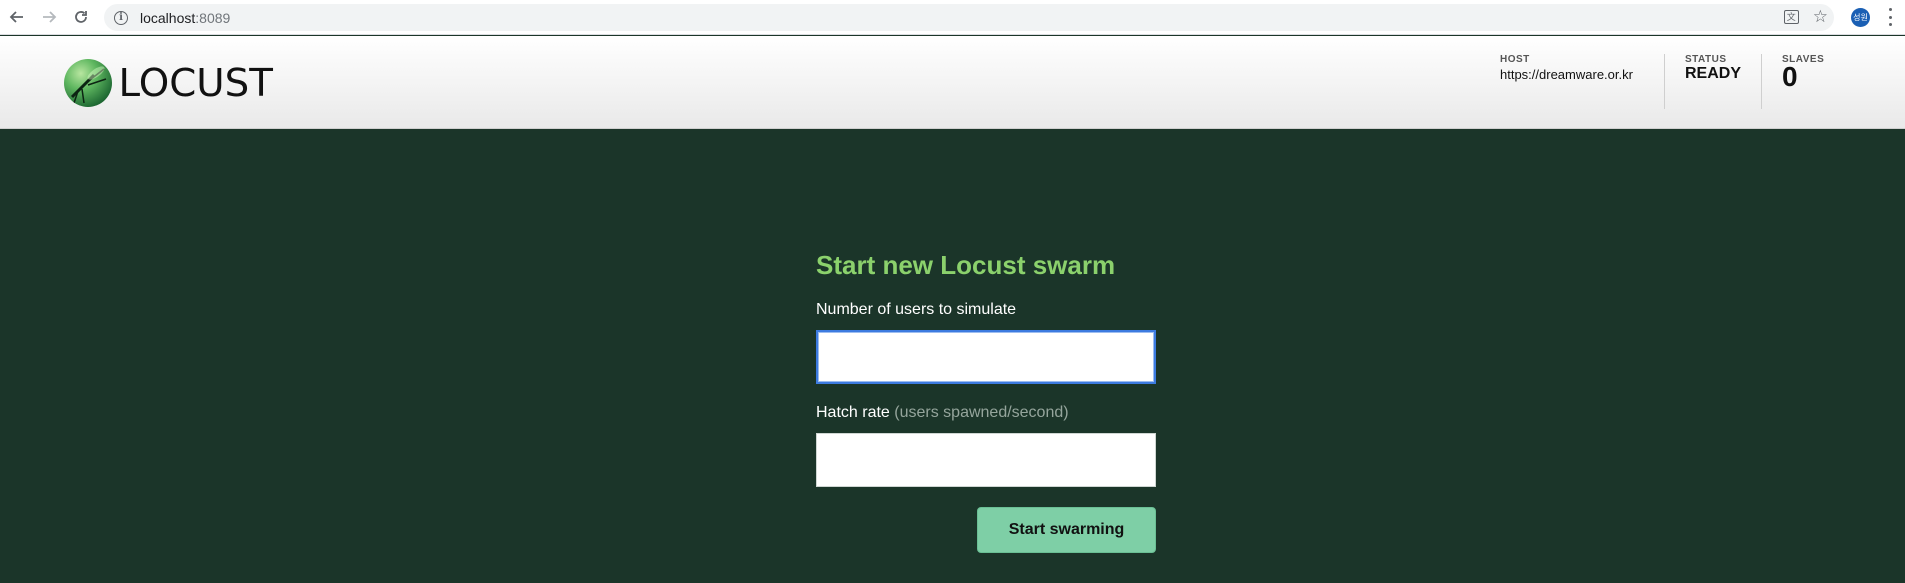  I want to click on hatch-rate-label-text: Hatch rate, so click(853, 412).